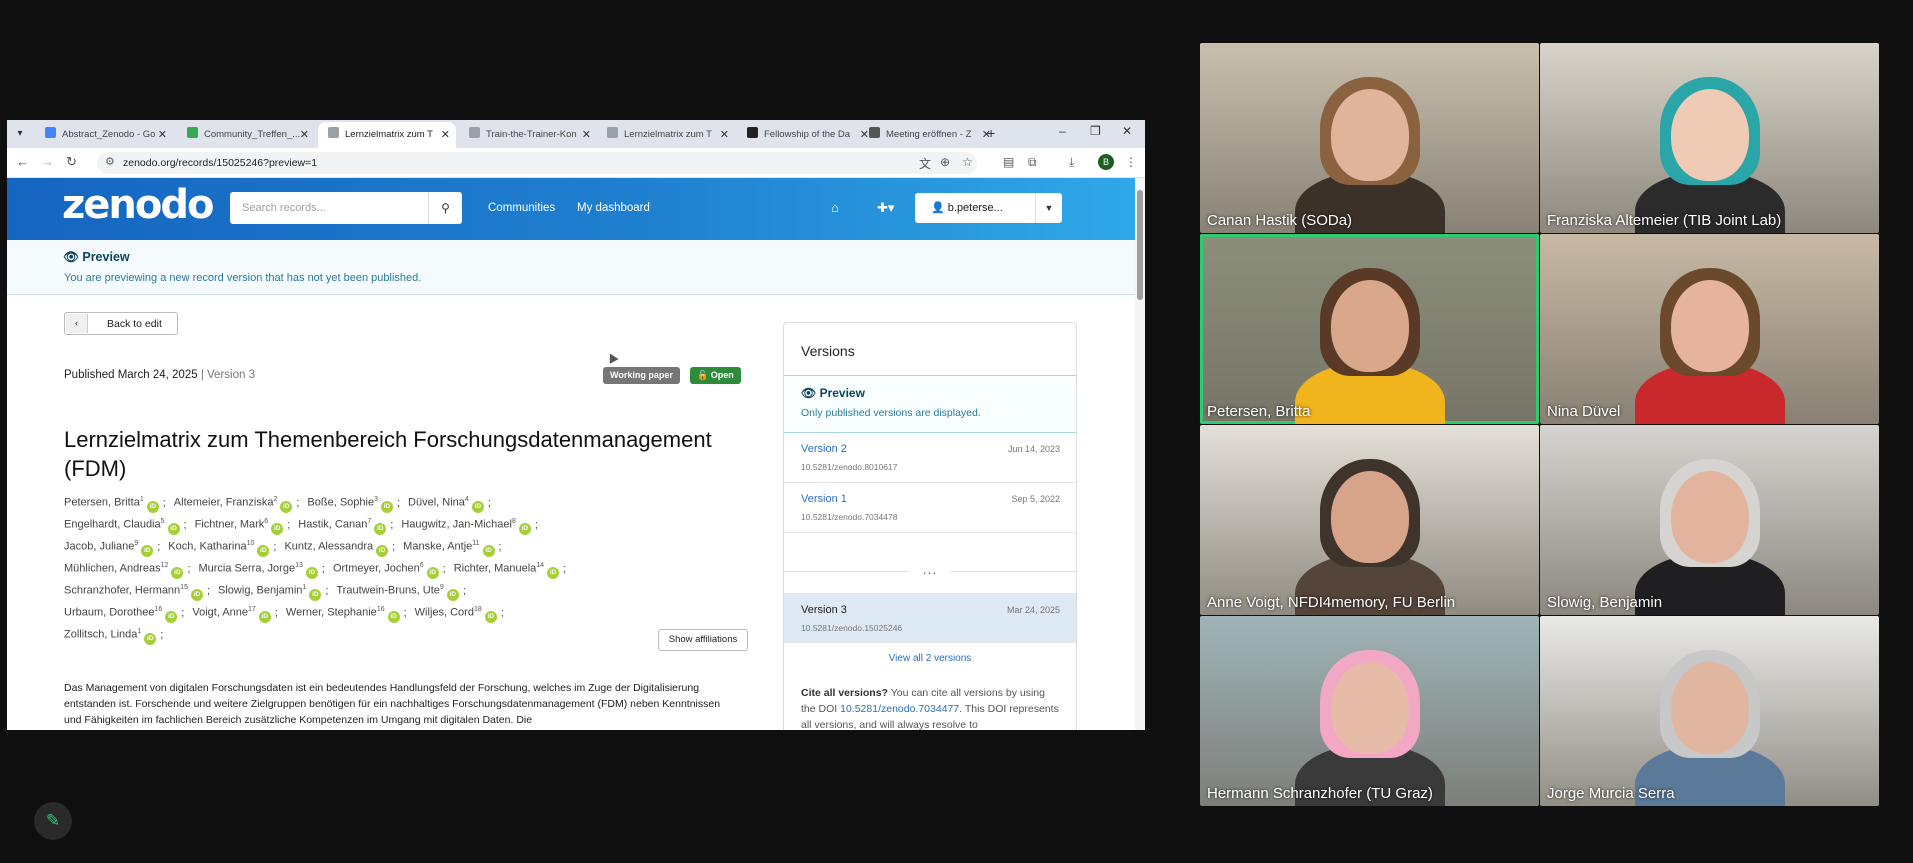  I want to click on author-name: Slowig, Benjamin, so click(260, 591).